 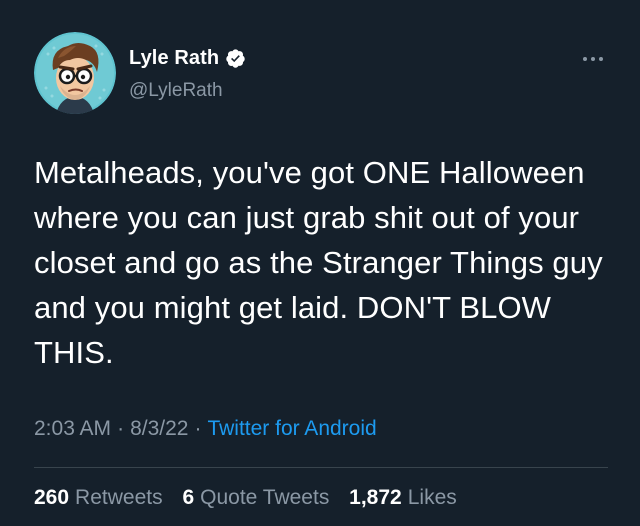 What do you see at coordinates (432, 497) in the screenshot?
I see `likes-label: Likes` at bounding box center [432, 497].